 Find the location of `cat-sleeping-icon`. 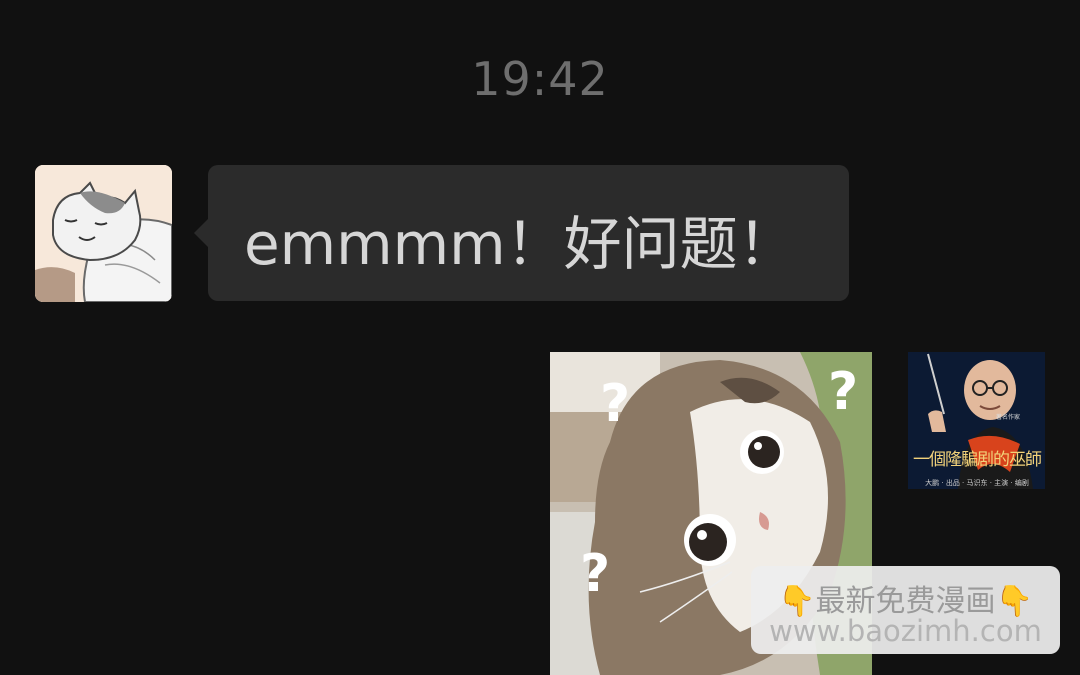

cat-sleeping-icon is located at coordinates (103, 233).